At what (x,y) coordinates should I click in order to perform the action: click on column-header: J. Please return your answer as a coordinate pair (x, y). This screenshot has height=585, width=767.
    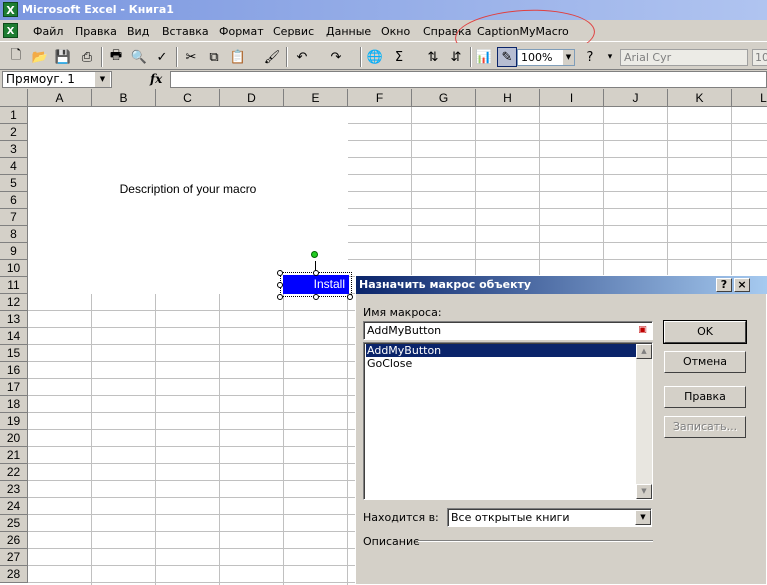
    Looking at the image, I should click on (636, 98).